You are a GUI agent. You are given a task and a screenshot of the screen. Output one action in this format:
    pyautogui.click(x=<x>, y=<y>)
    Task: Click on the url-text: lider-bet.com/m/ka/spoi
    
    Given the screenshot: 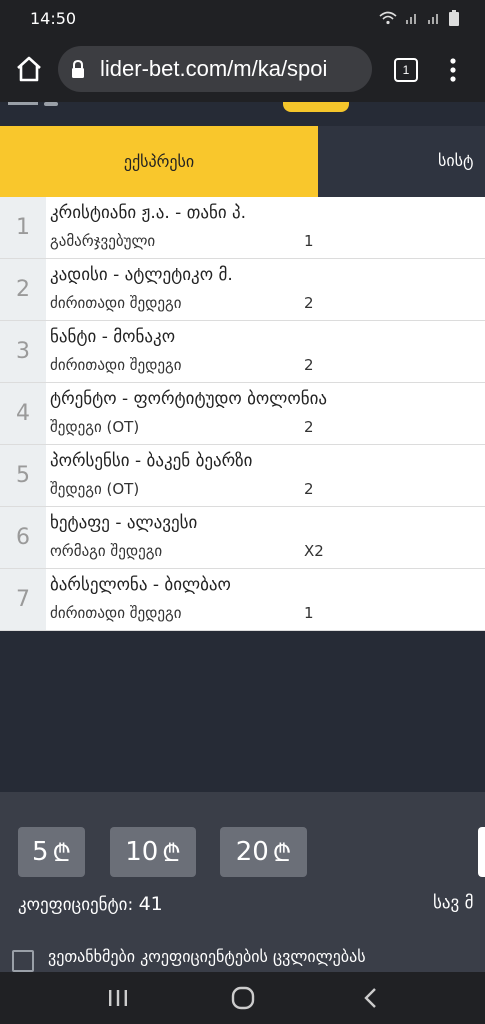 What is the action you would take?
    pyautogui.click(x=214, y=68)
    